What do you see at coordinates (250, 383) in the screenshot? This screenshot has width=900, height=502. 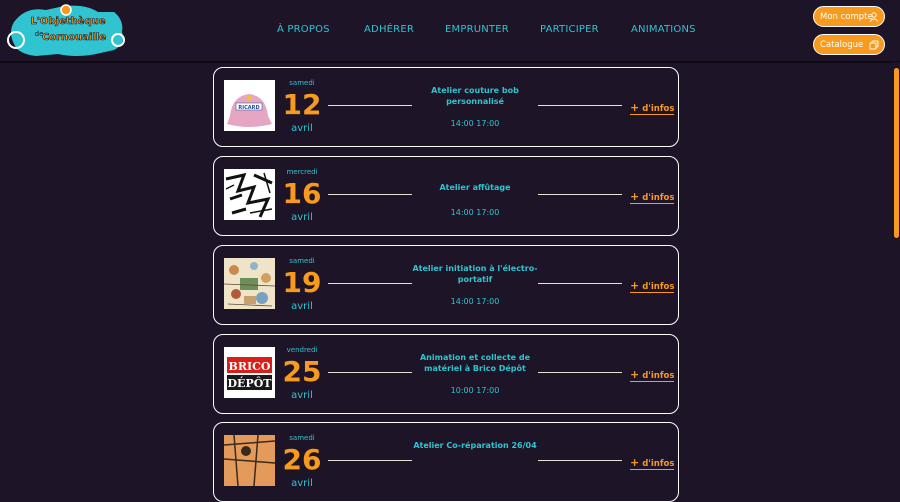 I see `thumb-brand-bottom: DÉPÔT` at bounding box center [250, 383].